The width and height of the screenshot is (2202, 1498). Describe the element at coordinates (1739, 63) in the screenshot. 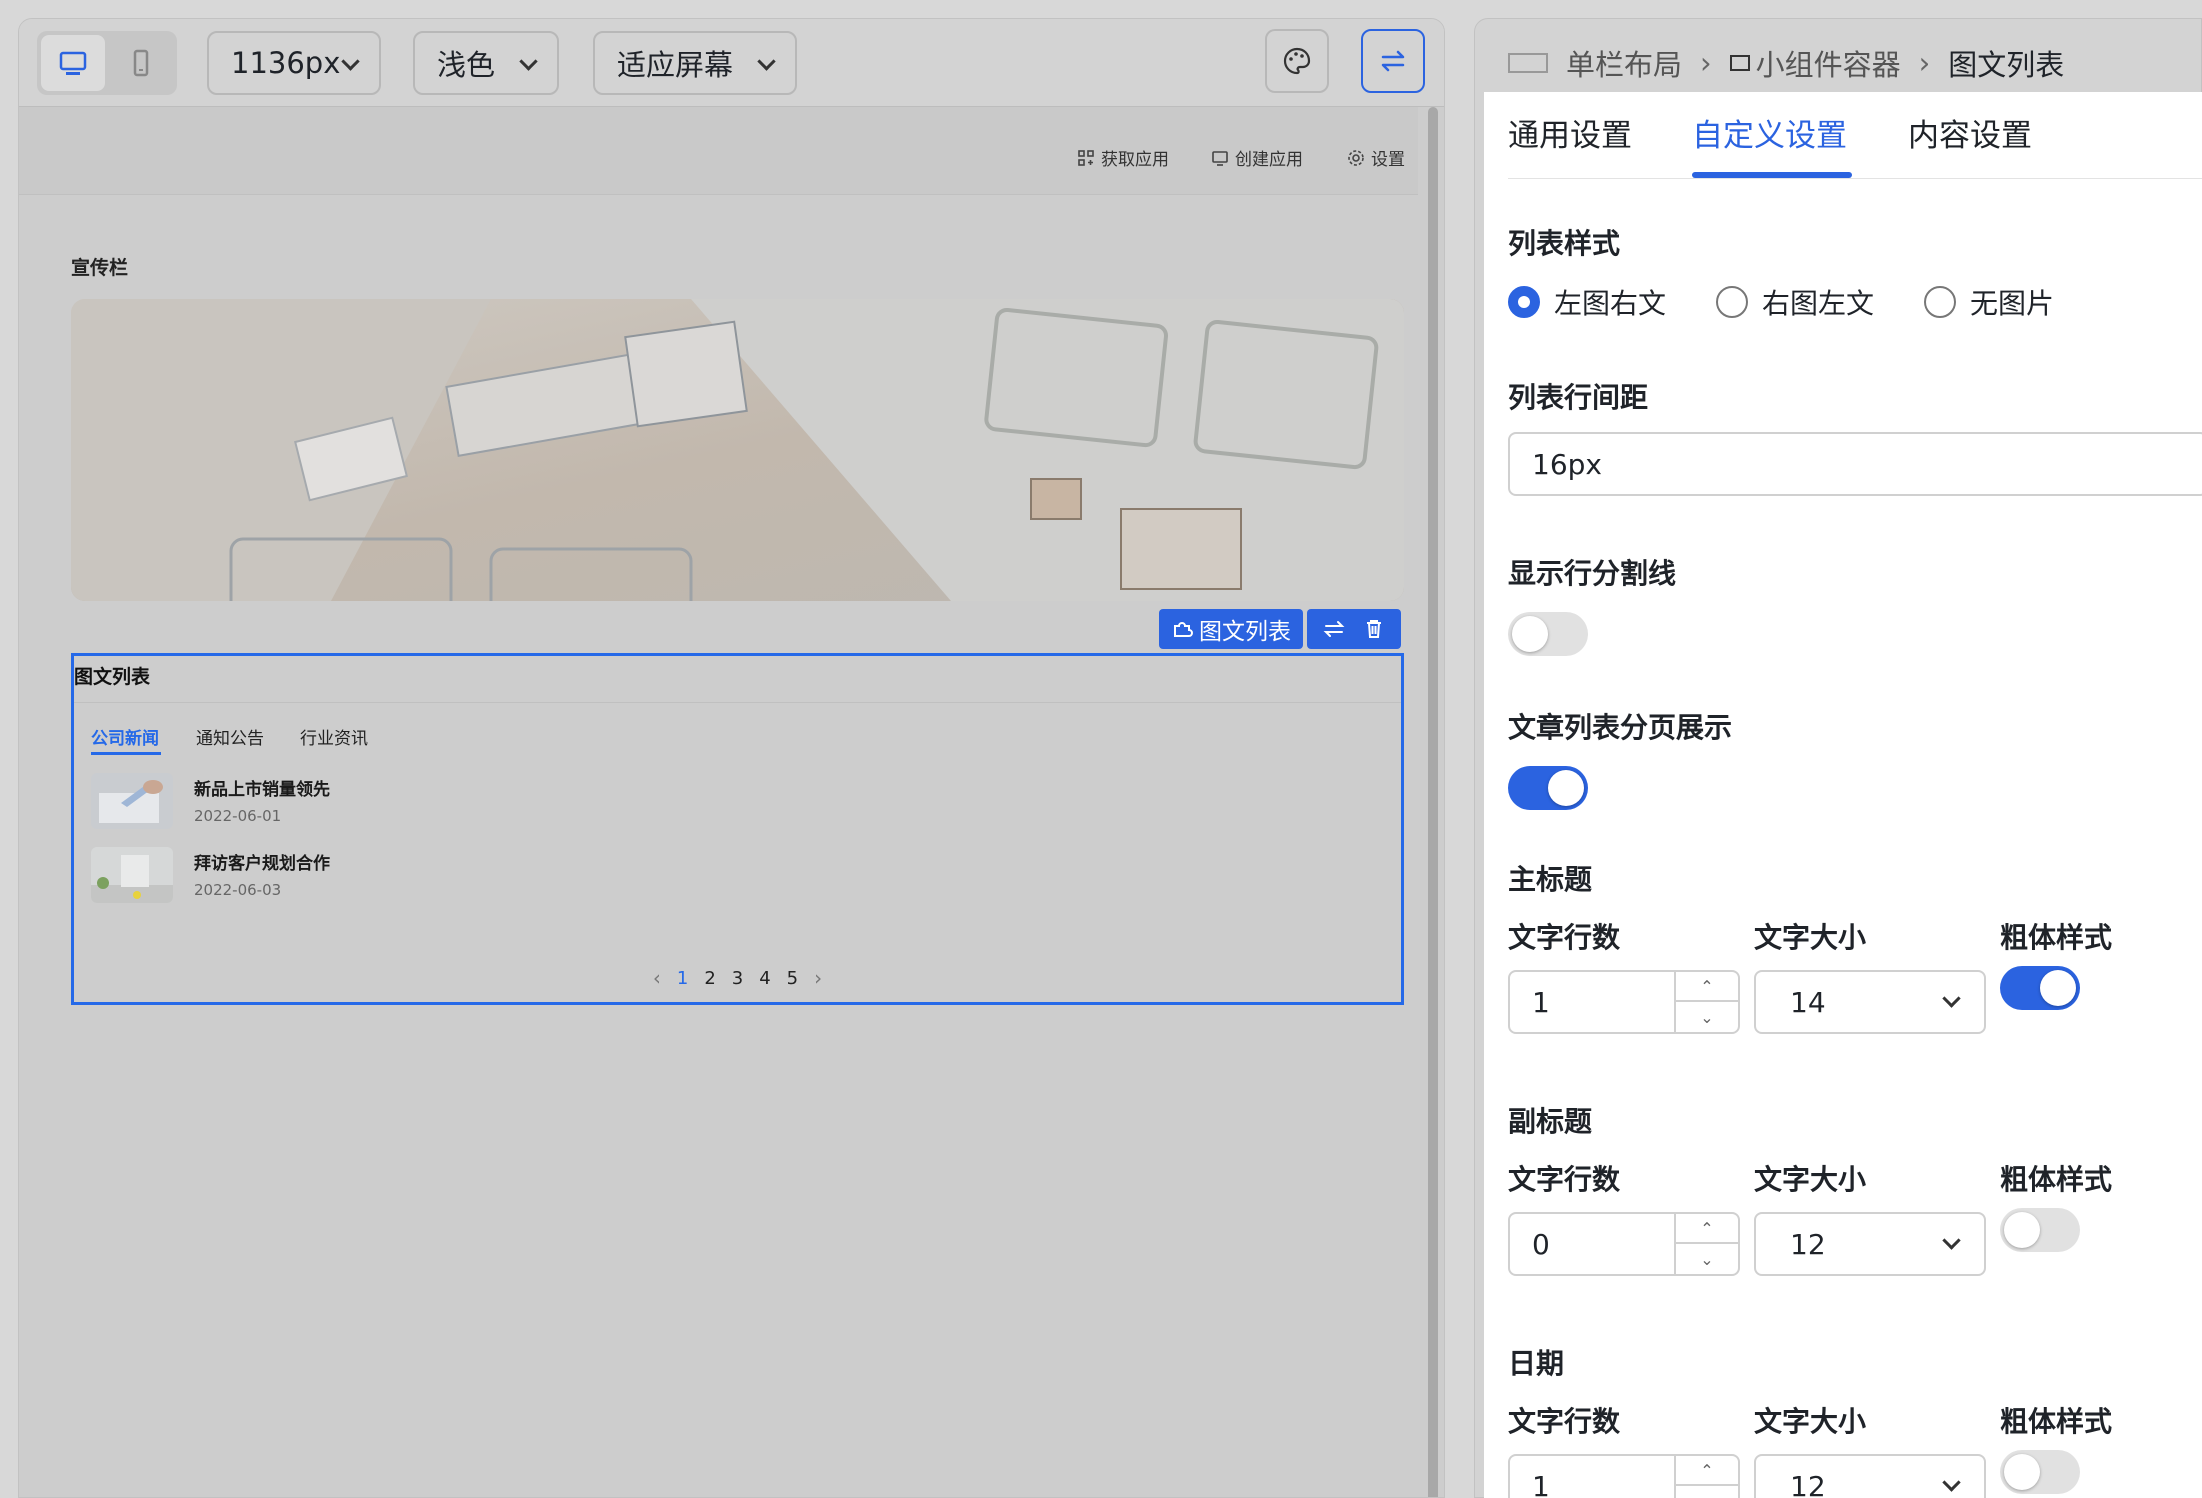

I see `container-icon` at that location.